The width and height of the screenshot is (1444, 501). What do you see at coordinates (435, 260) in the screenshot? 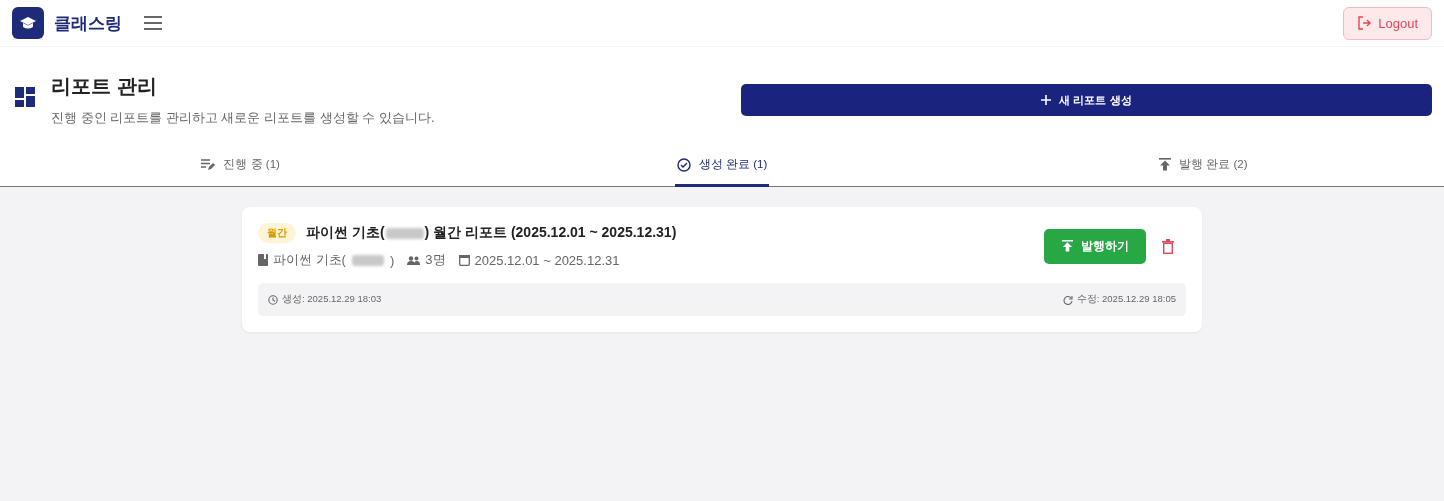
I see `student-count: 3명` at bounding box center [435, 260].